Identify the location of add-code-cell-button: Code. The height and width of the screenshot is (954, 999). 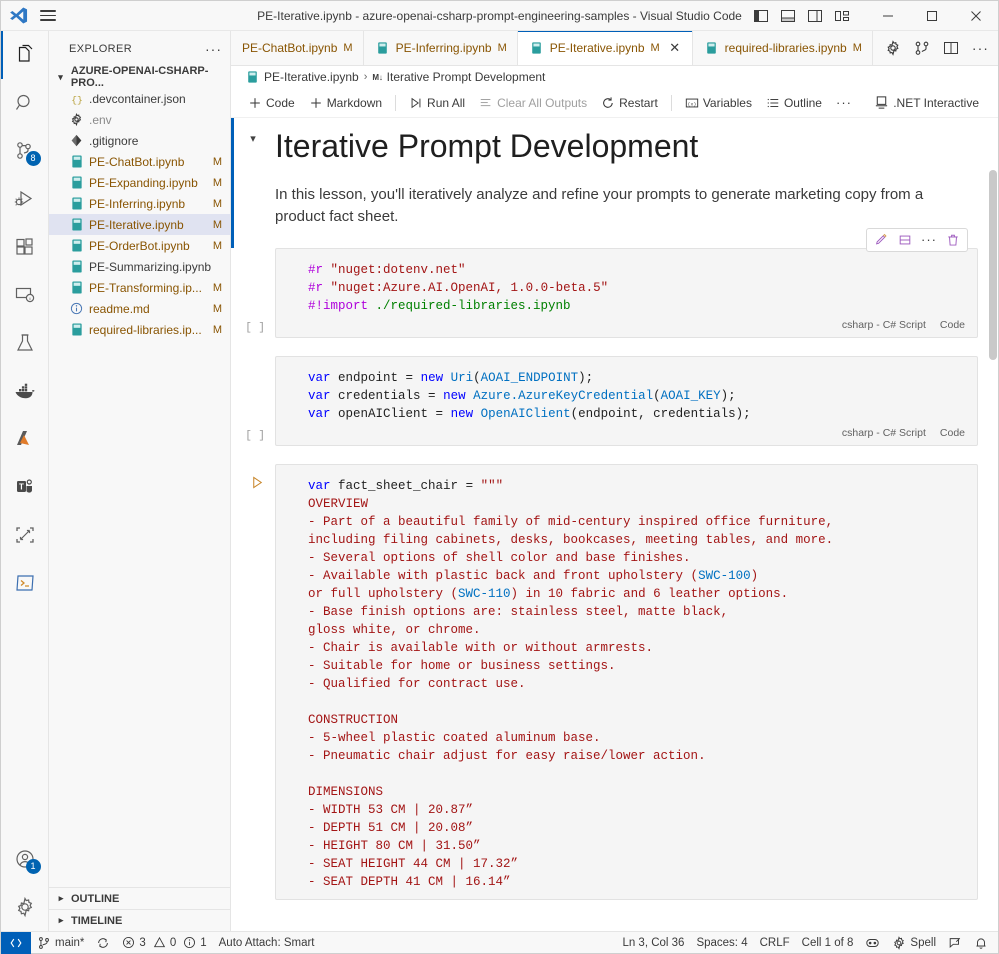
(271, 103).